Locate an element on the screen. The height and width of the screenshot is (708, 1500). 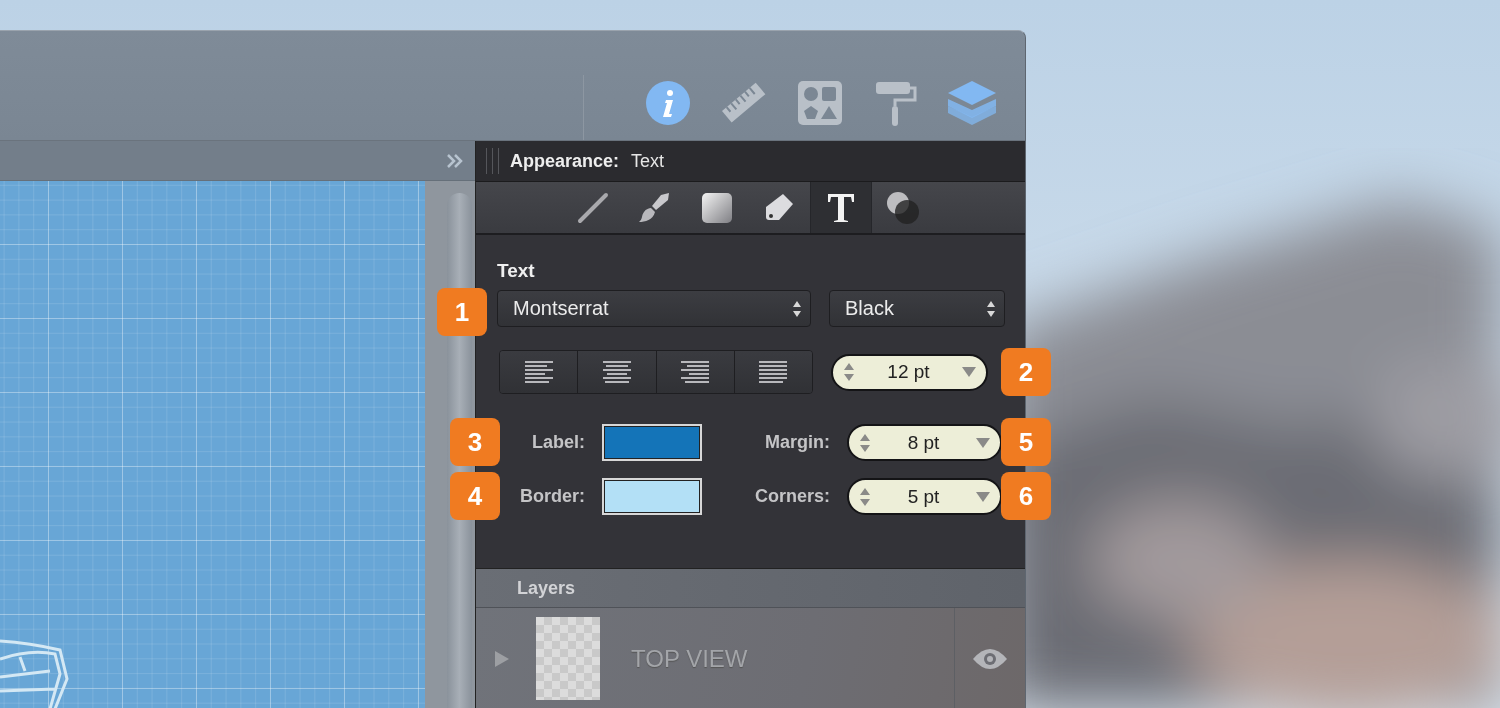
info-icon is located at coordinates (668, 103).